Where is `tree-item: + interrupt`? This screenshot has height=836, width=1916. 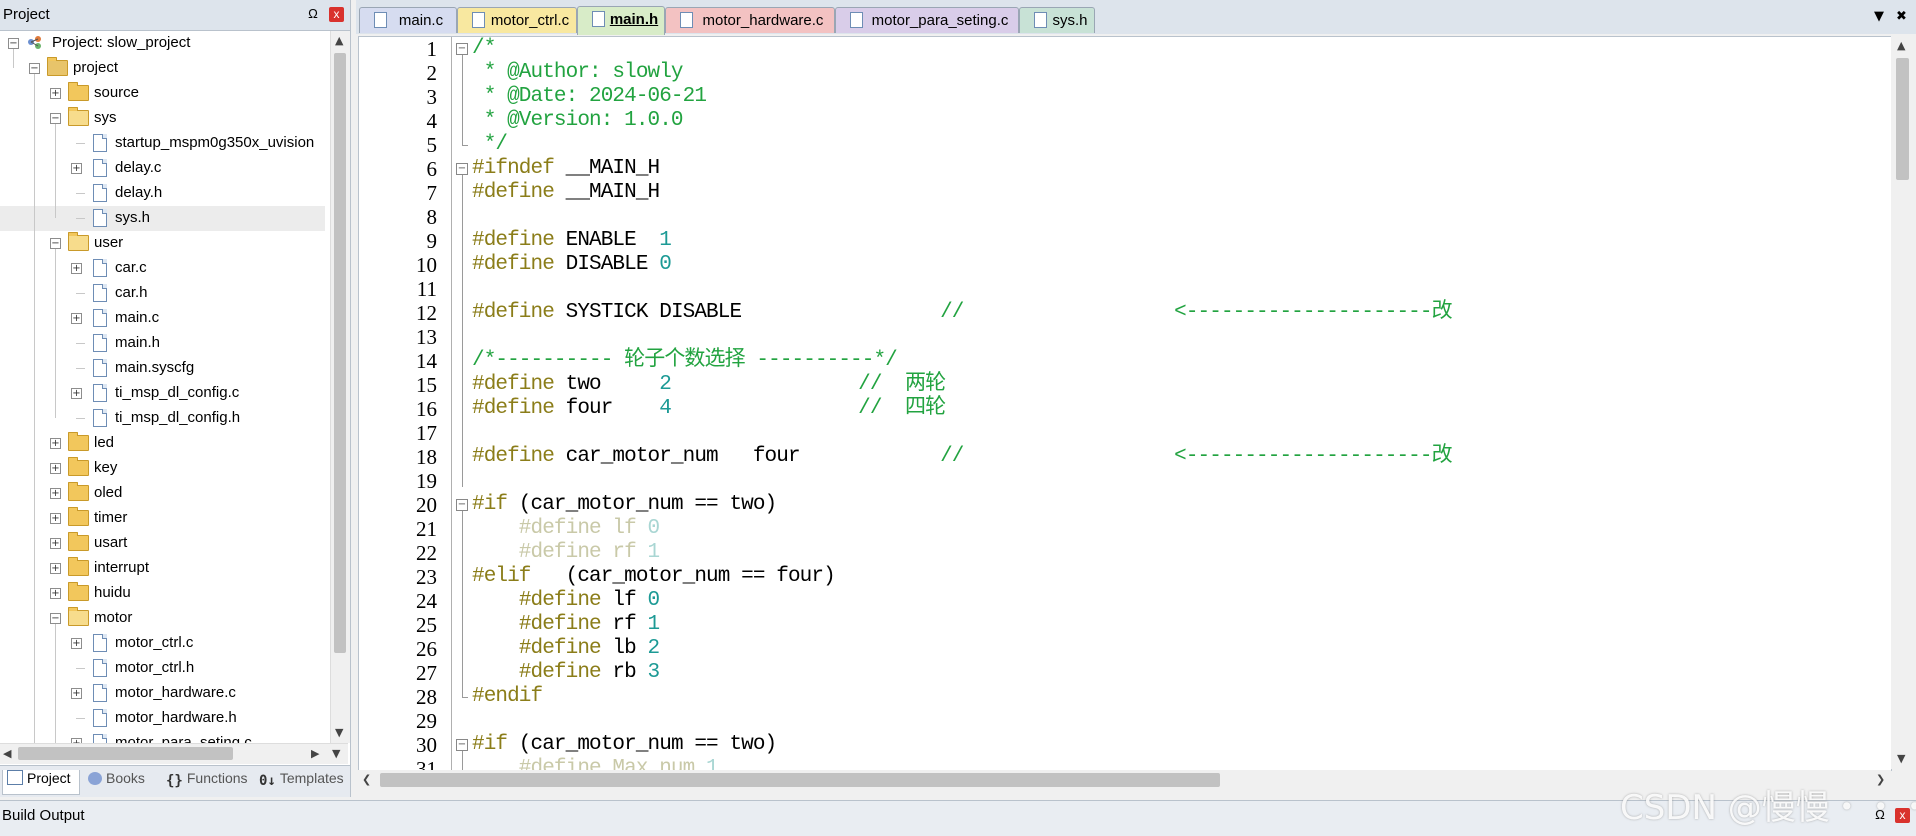
tree-item: + interrupt is located at coordinates (162, 568).